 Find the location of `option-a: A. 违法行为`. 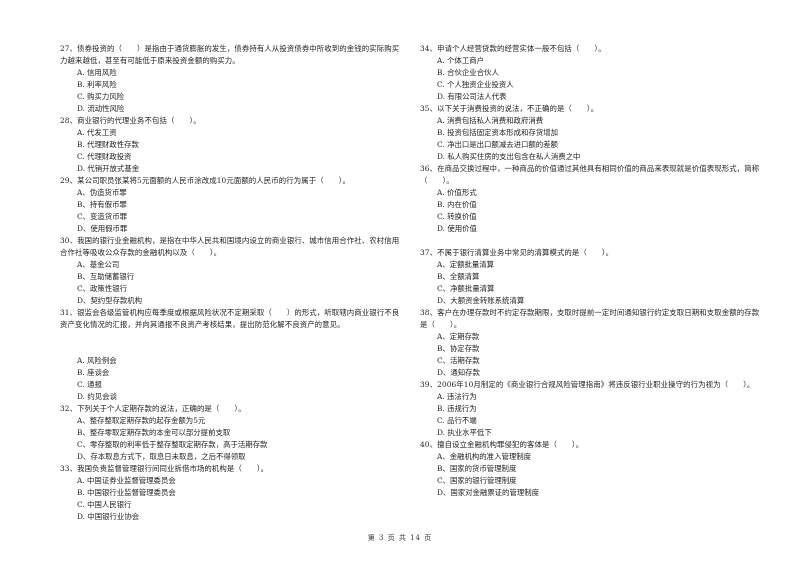

option-a: A. 违法行为 is located at coordinates (457, 396).